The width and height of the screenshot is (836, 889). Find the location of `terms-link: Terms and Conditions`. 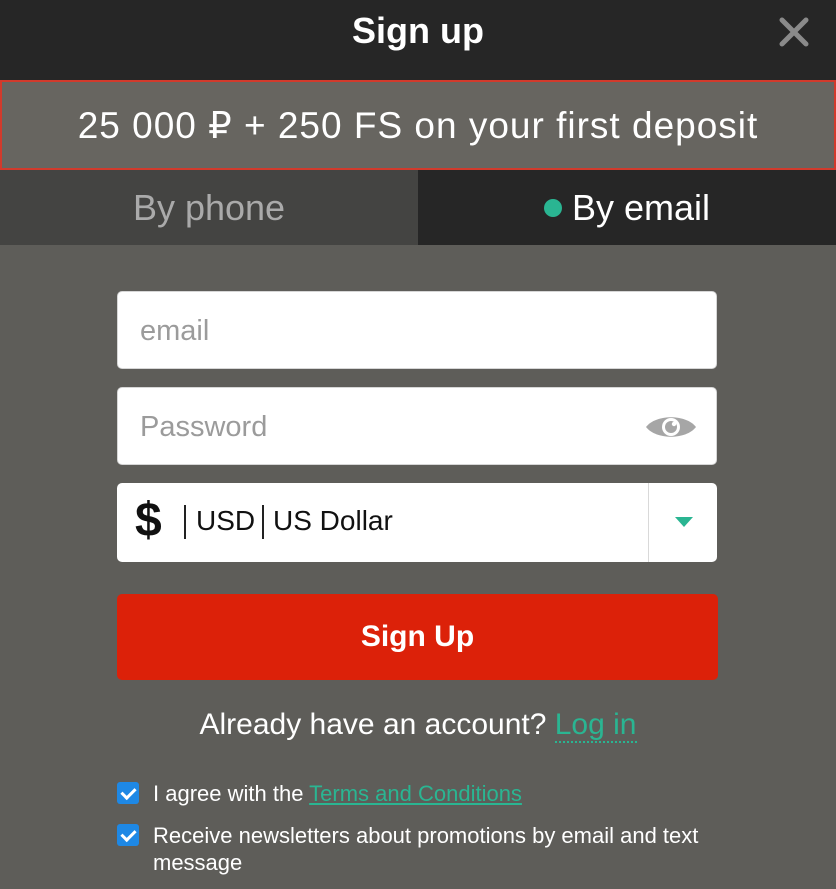

terms-link: Terms and Conditions is located at coordinates (415, 793).